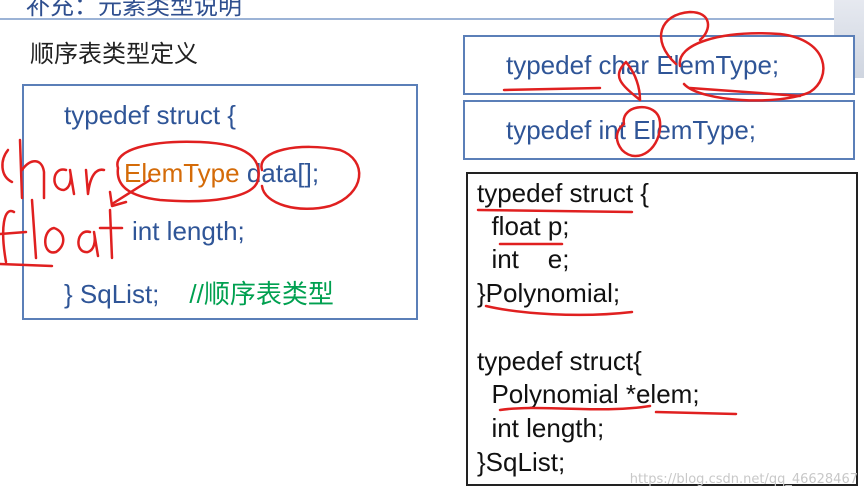 Image resolution: width=864 pixels, height=493 pixels. What do you see at coordinates (696, 413) in the screenshot?
I see `elem-underline` at bounding box center [696, 413].